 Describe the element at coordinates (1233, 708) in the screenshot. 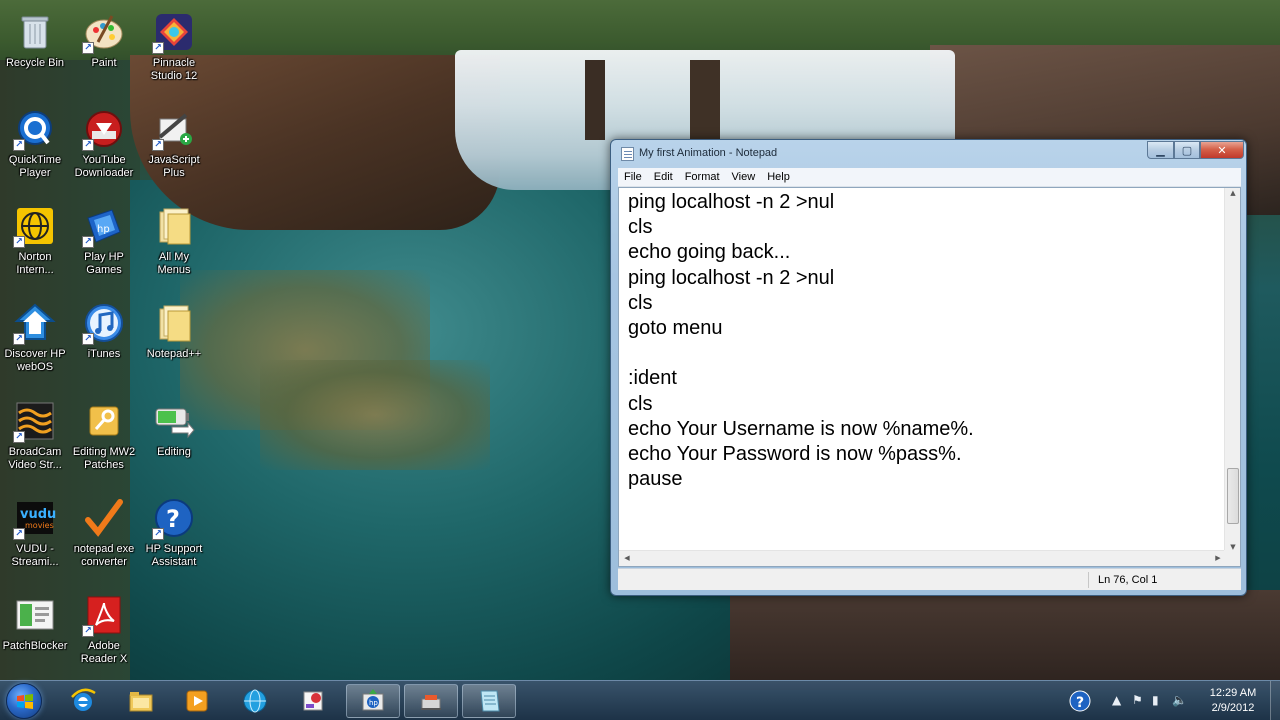

I see `clock-date: 2/9/2012` at that location.